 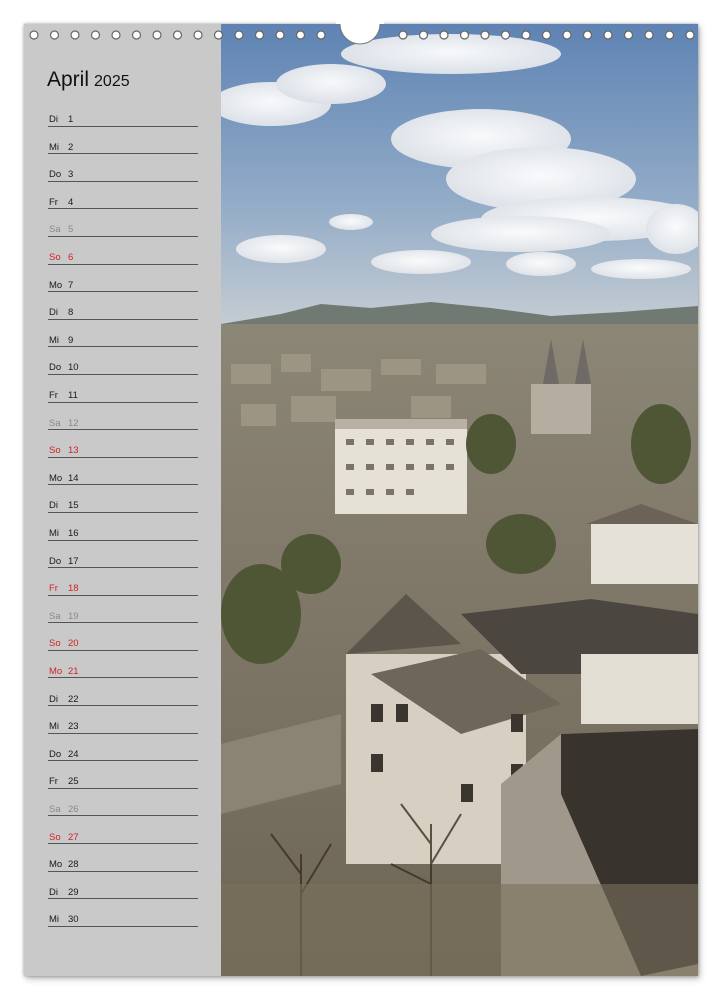 I want to click on month-year: 2025, so click(x=112, y=81).